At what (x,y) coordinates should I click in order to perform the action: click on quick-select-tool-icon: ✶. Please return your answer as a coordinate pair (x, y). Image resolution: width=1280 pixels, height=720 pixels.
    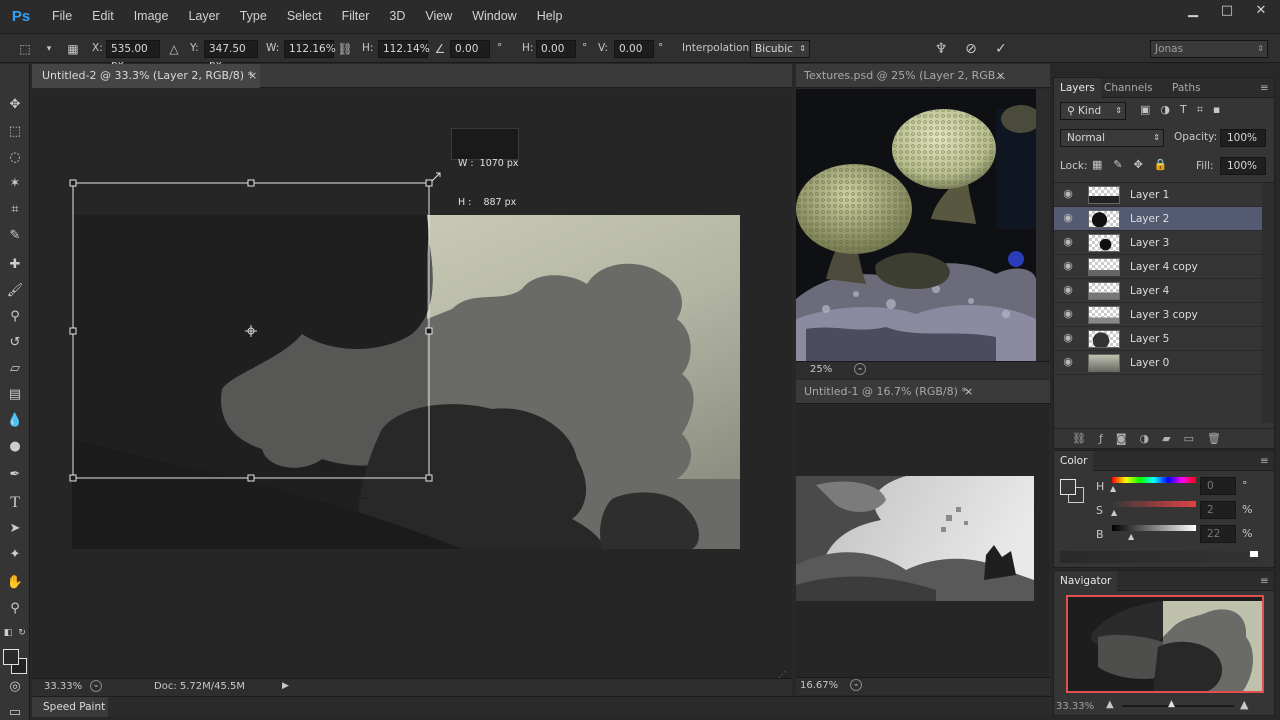
    Looking at the image, I should click on (15, 184).